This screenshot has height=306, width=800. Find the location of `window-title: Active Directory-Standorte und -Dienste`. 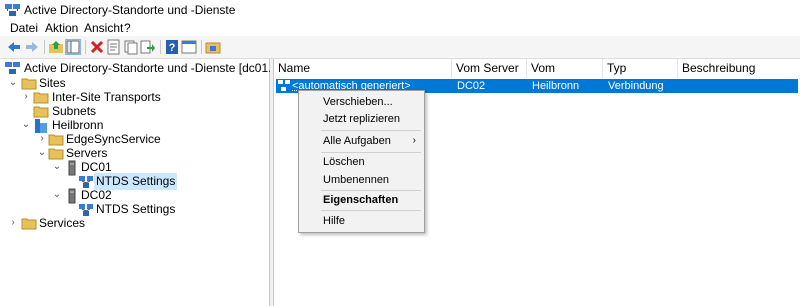

window-title: Active Directory-Standorte und -Dienste is located at coordinates (130, 10).